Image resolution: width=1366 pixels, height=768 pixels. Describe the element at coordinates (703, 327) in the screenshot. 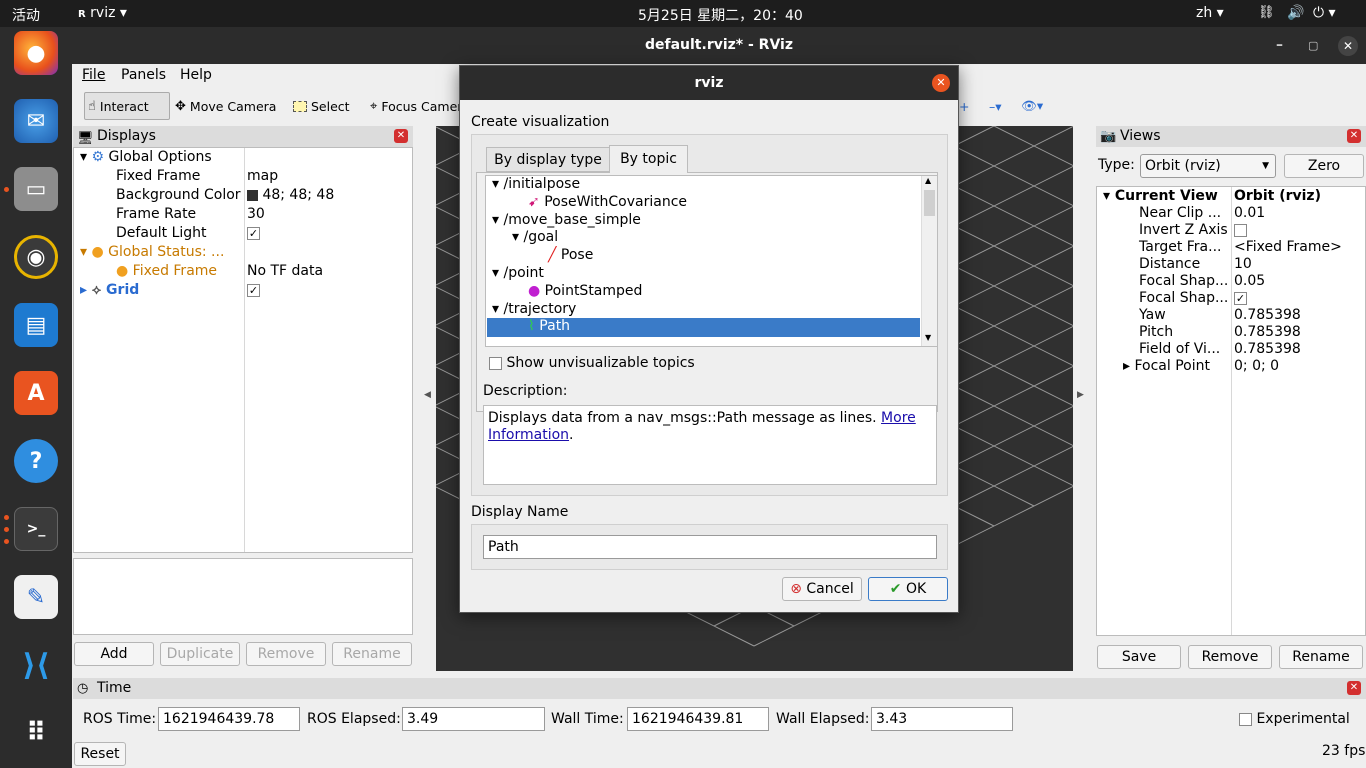

I see `topic-path-selected: ⌇ Path` at that location.